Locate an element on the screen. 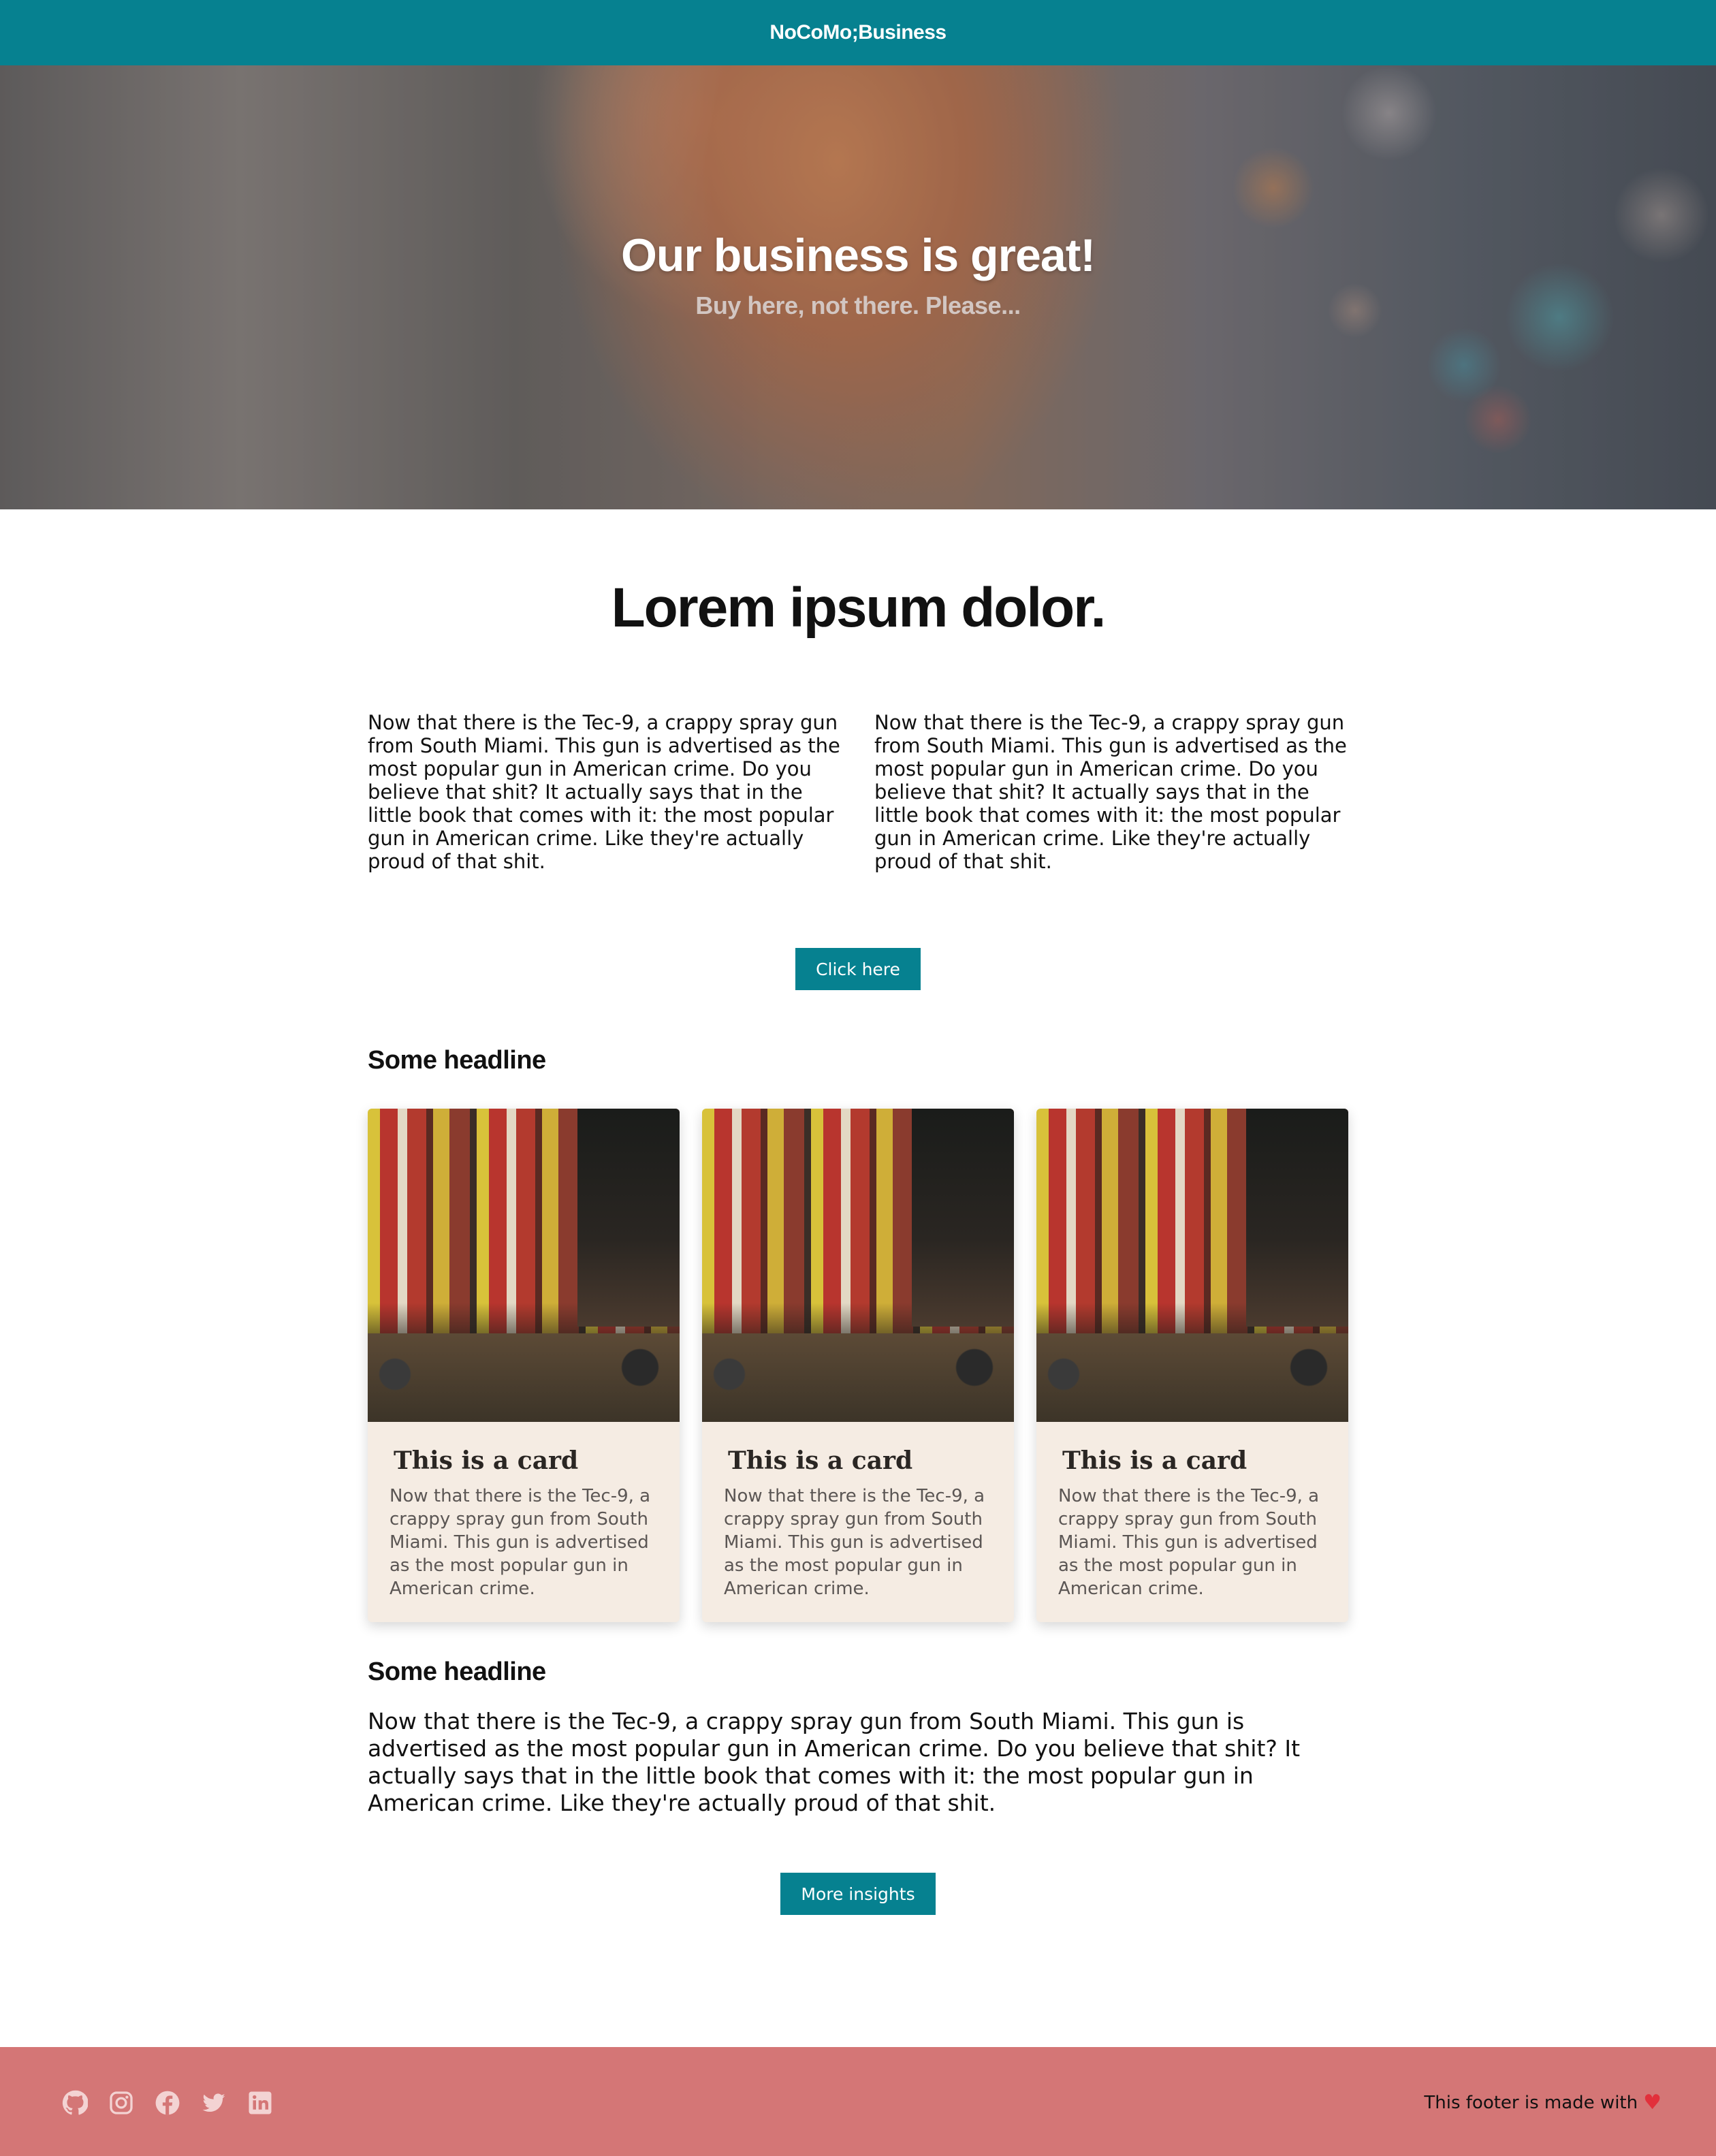 This screenshot has height=2156, width=1716. twitter-icon is located at coordinates (213, 2103).